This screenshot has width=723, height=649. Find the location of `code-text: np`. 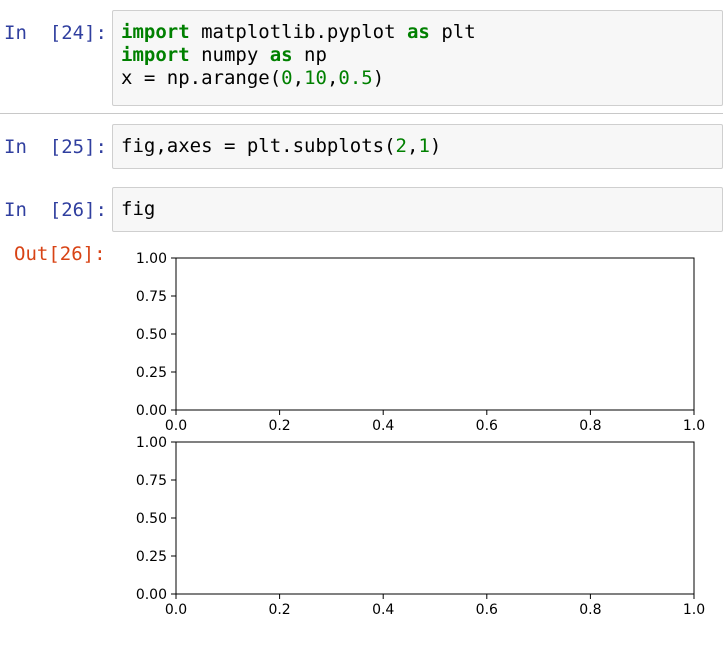

code-text: np is located at coordinates (309, 55).